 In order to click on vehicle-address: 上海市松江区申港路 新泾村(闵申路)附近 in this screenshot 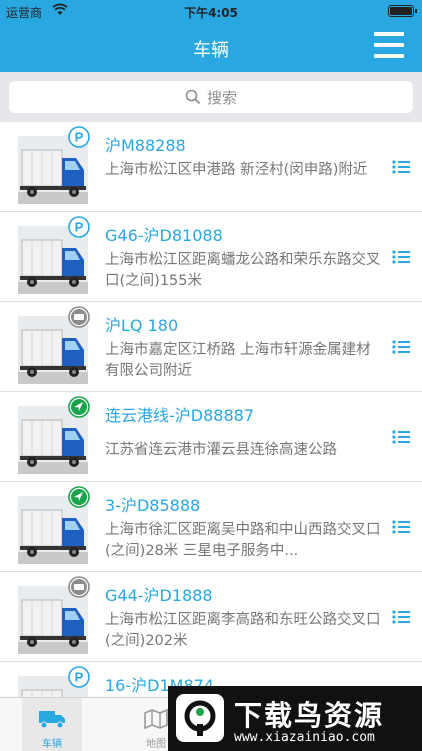, I will do `click(236, 170)`.